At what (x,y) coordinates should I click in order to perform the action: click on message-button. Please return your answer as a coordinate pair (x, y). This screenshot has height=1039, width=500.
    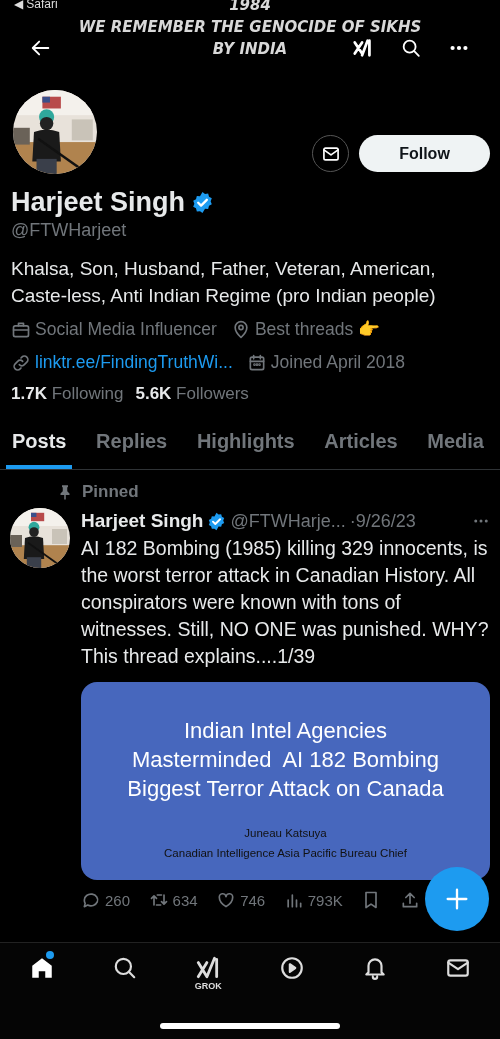
    Looking at the image, I should click on (330, 153).